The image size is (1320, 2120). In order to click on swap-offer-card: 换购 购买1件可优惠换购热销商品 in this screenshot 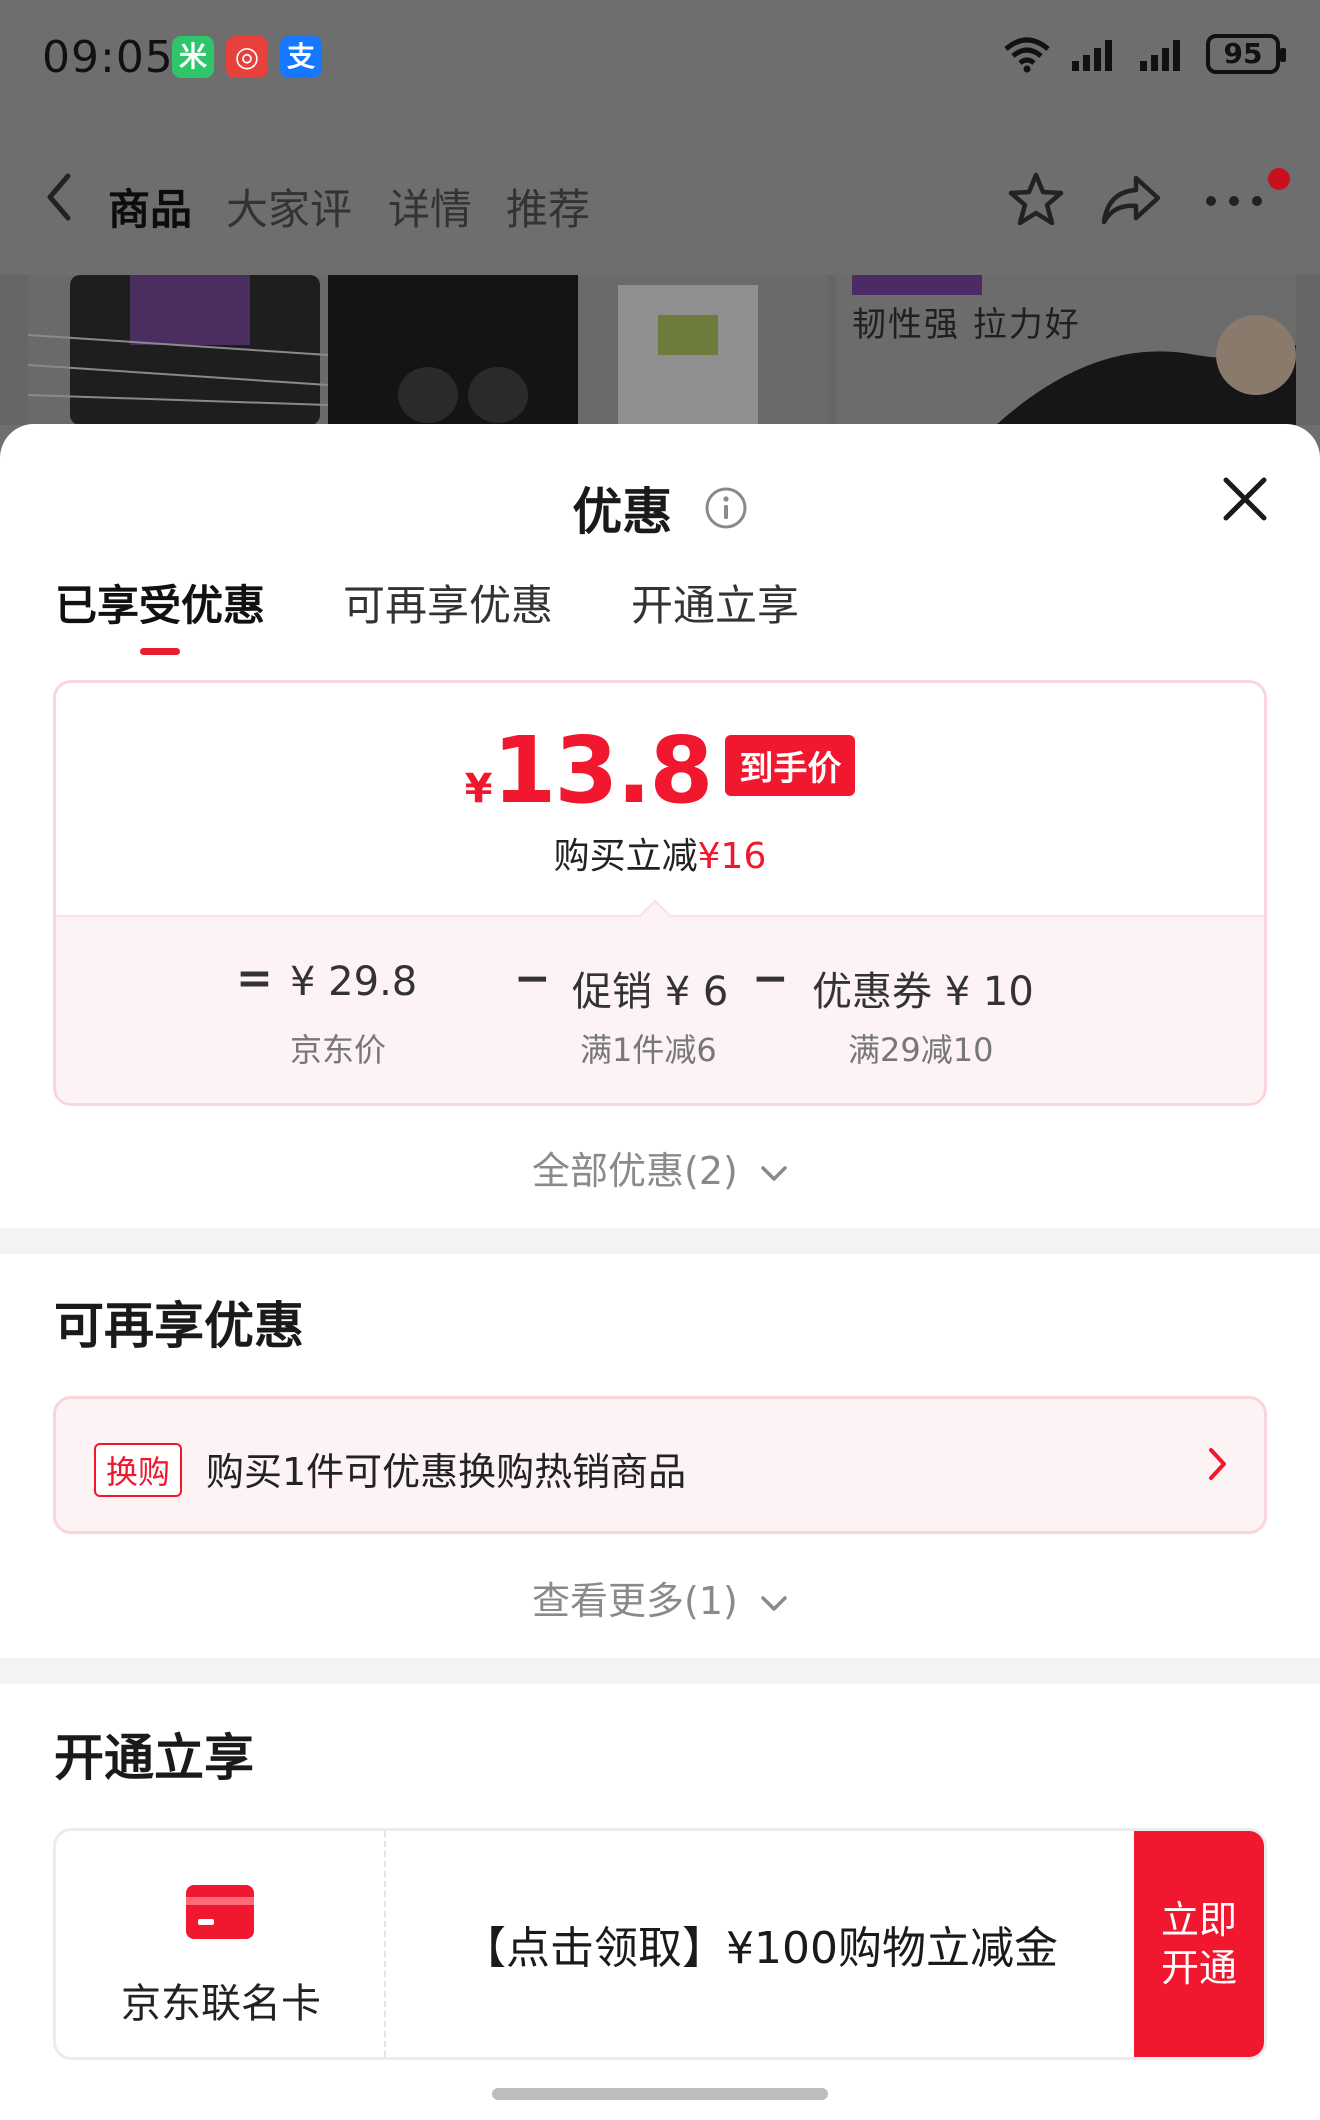, I will do `click(660, 1465)`.